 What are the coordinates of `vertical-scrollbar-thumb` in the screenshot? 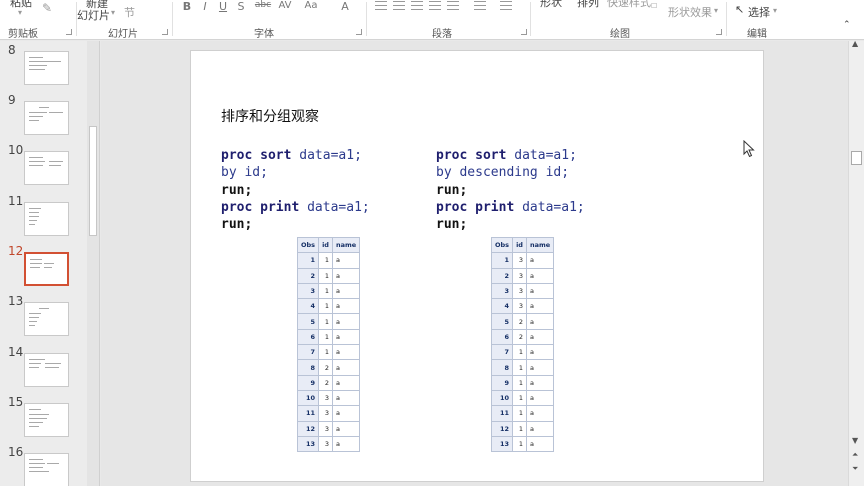 It's located at (856, 158).